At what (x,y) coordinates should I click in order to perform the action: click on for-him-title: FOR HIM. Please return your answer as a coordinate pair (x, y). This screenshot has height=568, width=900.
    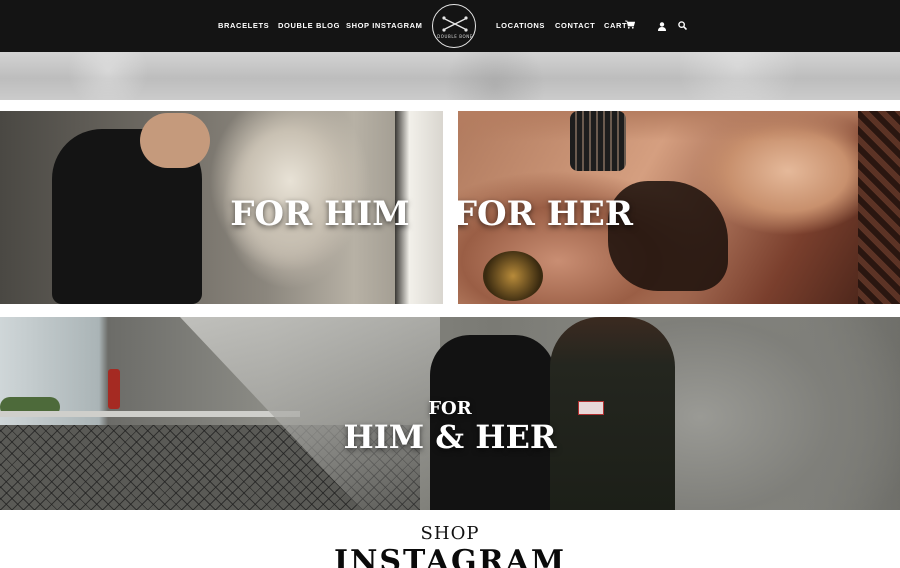
    Looking at the image, I should click on (320, 214).